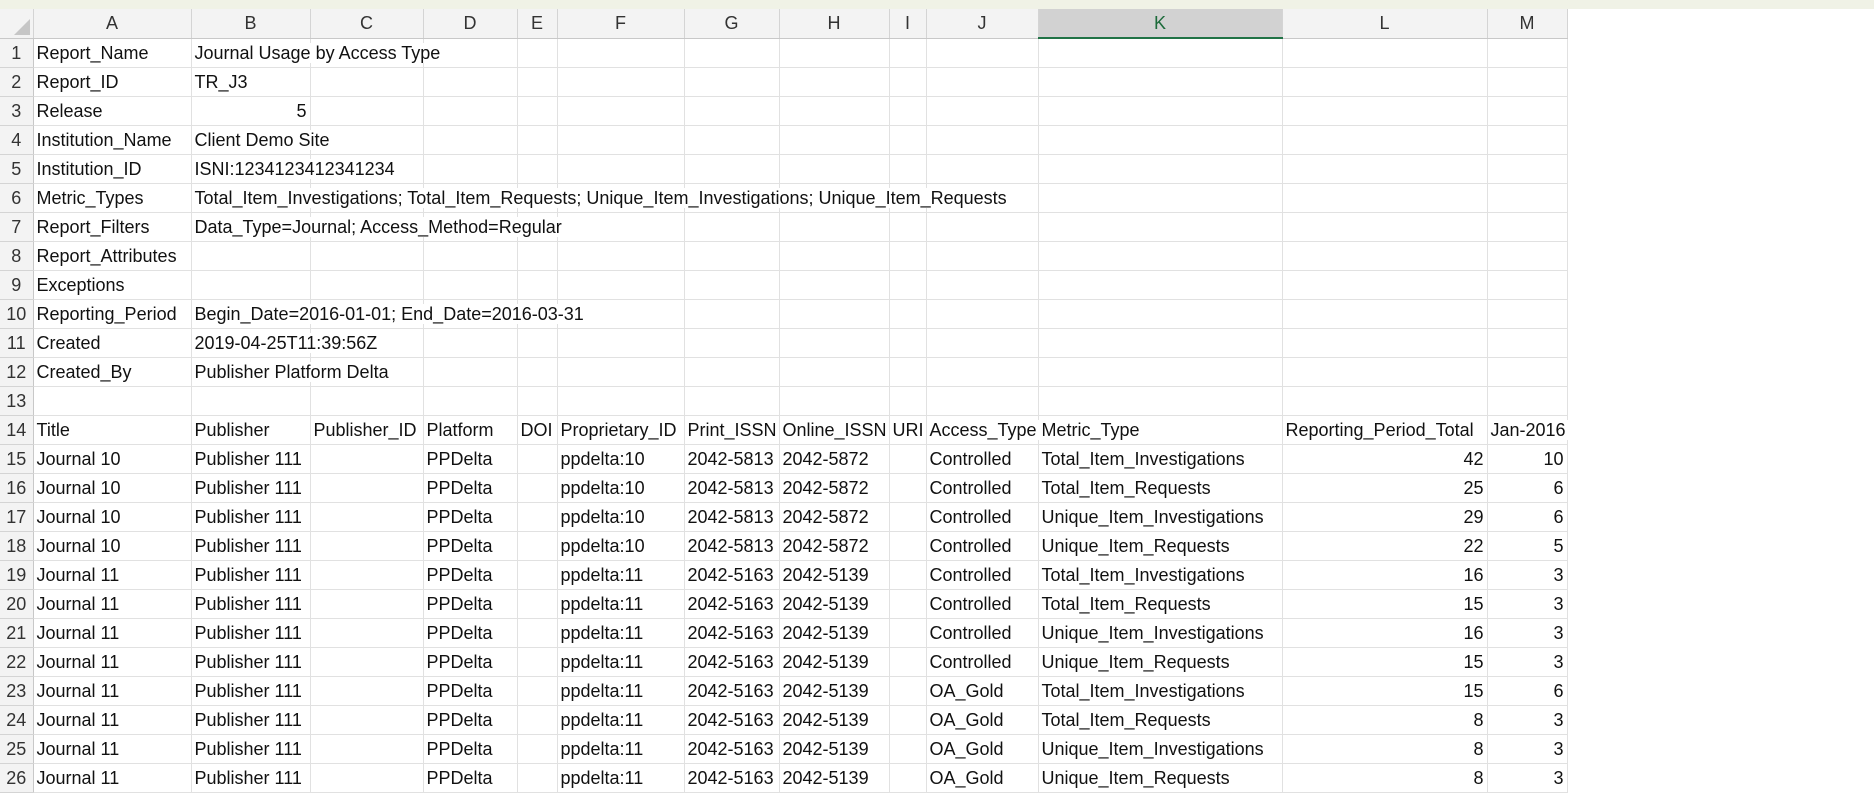 The width and height of the screenshot is (1874, 796). What do you see at coordinates (908, 691) in the screenshot?
I see `cell-i23` at bounding box center [908, 691].